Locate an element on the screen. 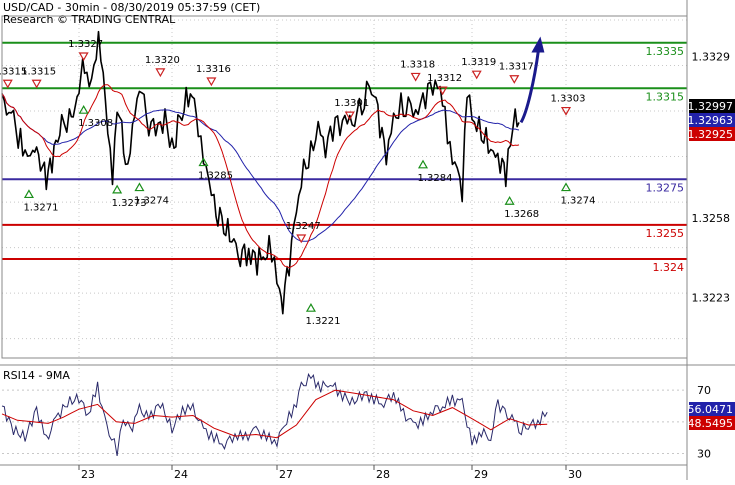 The height and width of the screenshot is (485, 735). pivot-high-label: 1.3317 is located at coordinates (516, 67).